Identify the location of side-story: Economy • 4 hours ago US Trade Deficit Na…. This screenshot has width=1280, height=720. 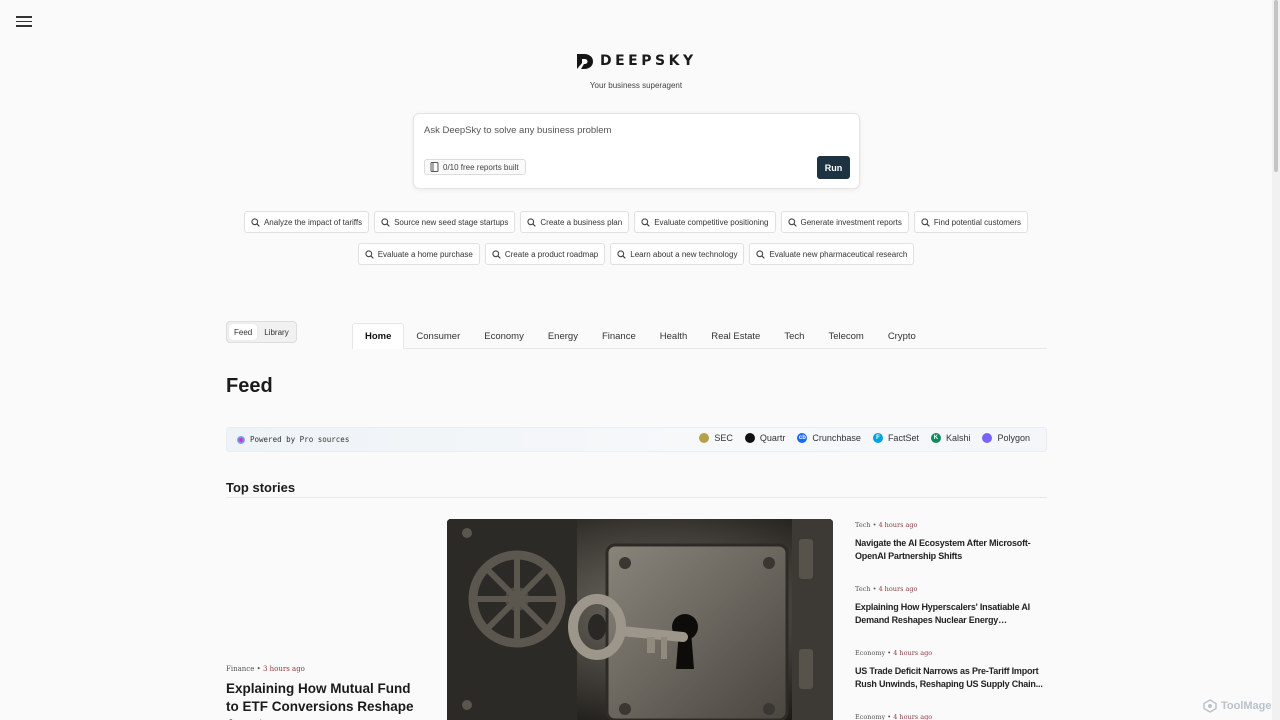
(951, 670).